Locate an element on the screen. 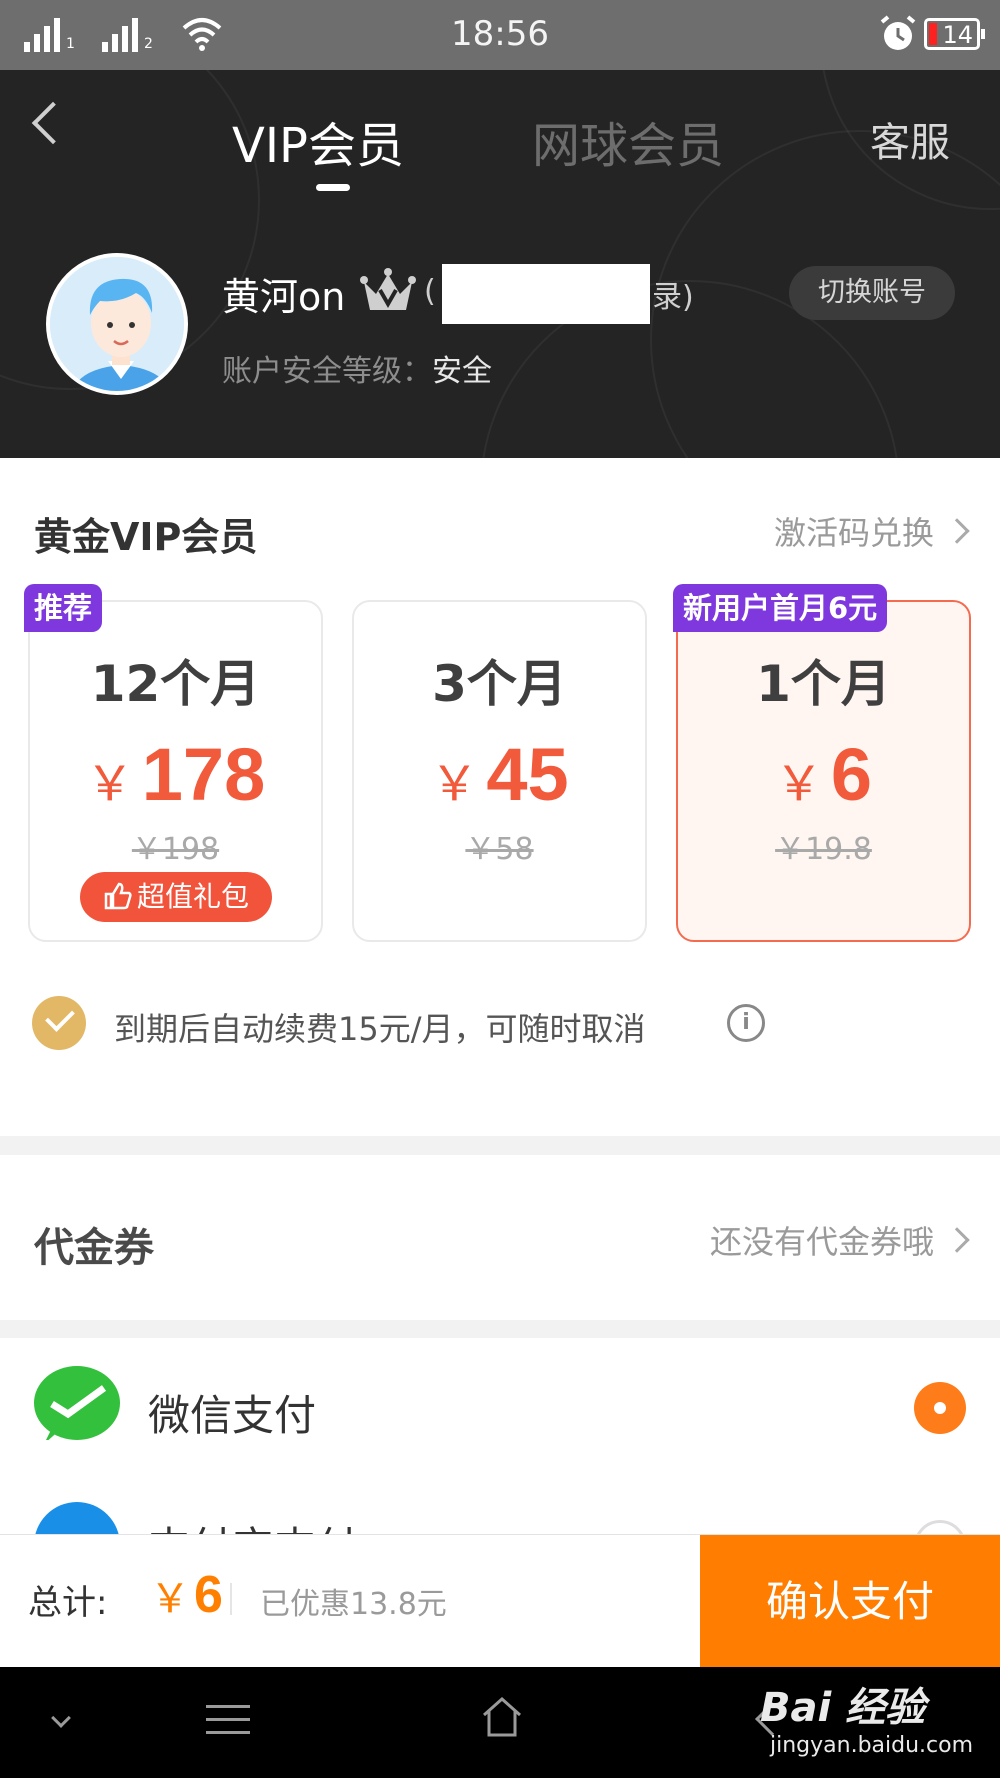 Image resolution: width=1000 pixels, height=1778 pixels. tab-vip: VIP会员 is located at coordinates (318, 141).